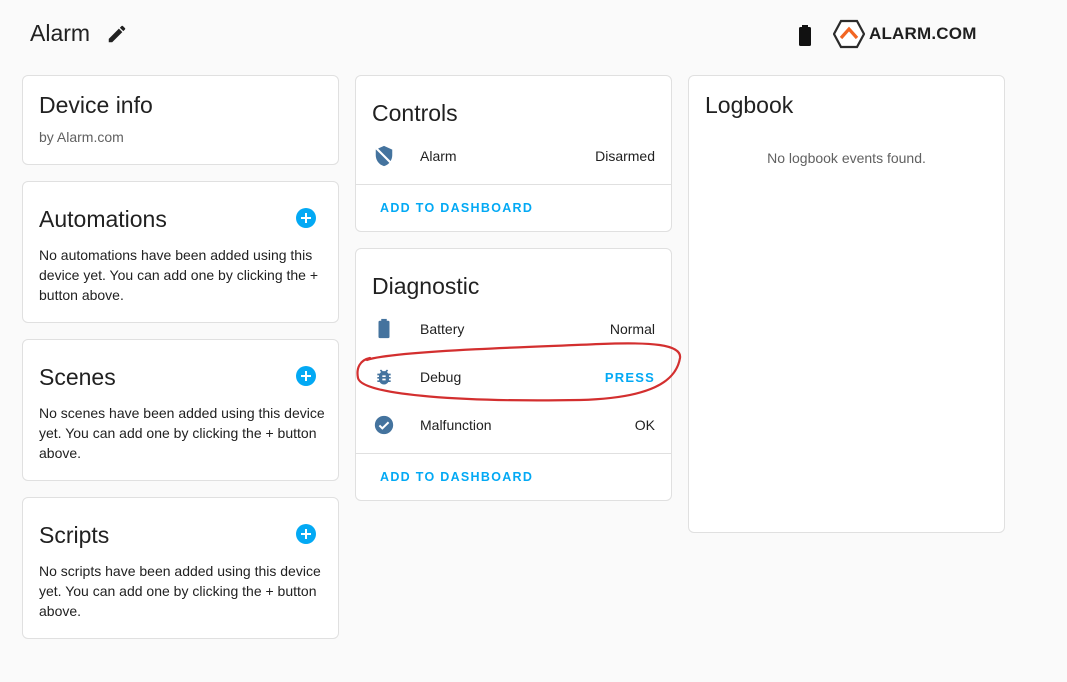  Describe the element at coordinates (306, 534) in the screenshot. I see `add-script-button` at that location.